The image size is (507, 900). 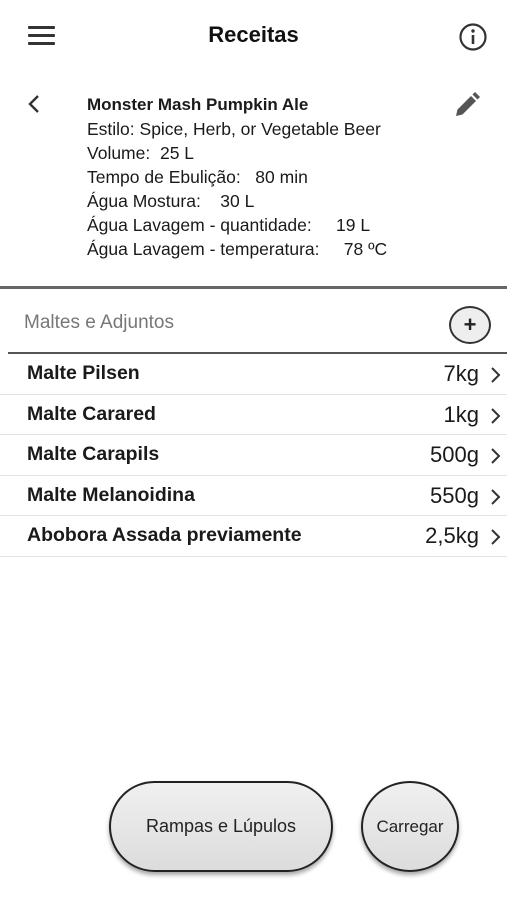 What do you see at coordinates (461, 414) in the screenshot?
I see `item-quantity: 1kg` at bounding box center [461, 414].